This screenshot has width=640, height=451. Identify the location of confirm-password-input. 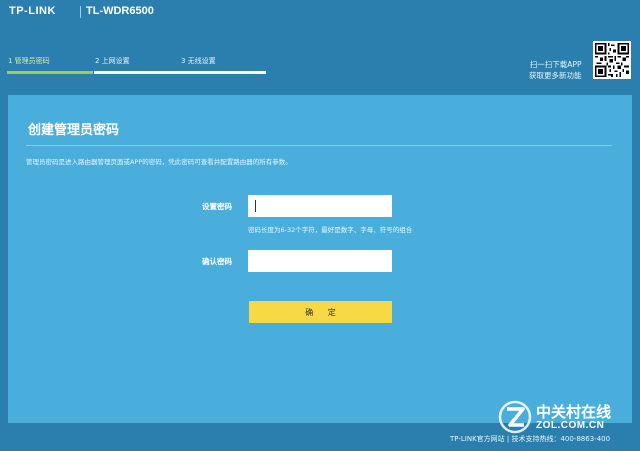
(320, 261).